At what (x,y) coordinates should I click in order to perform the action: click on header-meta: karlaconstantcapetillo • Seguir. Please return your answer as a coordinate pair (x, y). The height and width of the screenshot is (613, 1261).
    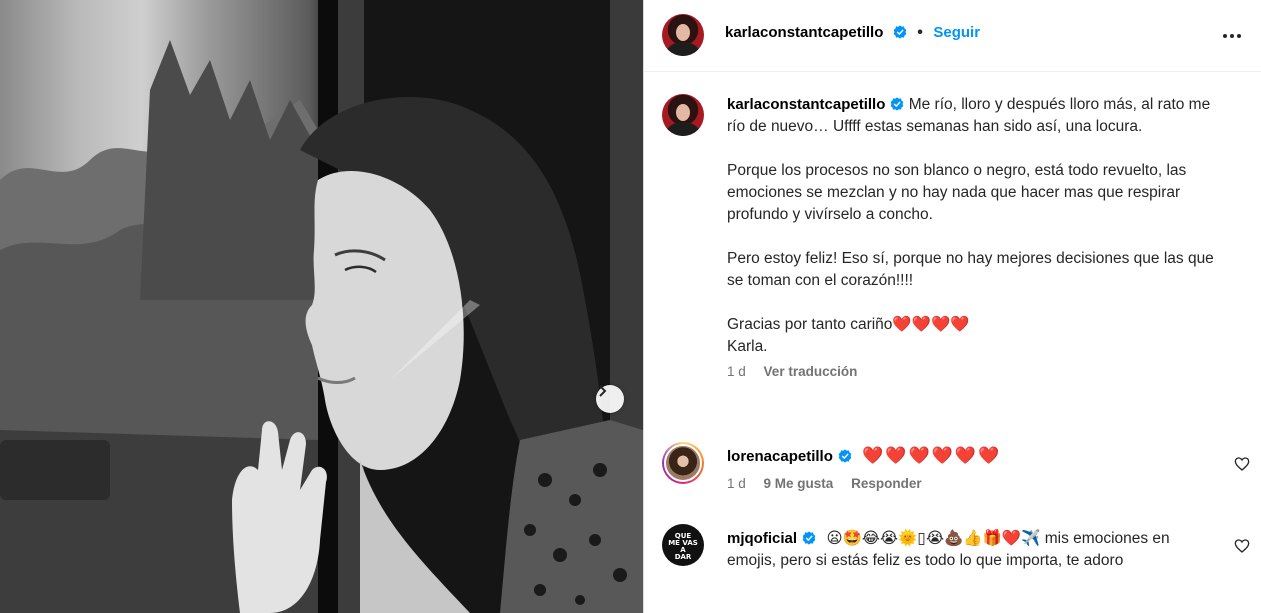
    Looking at the image, I should click on (852, 33).